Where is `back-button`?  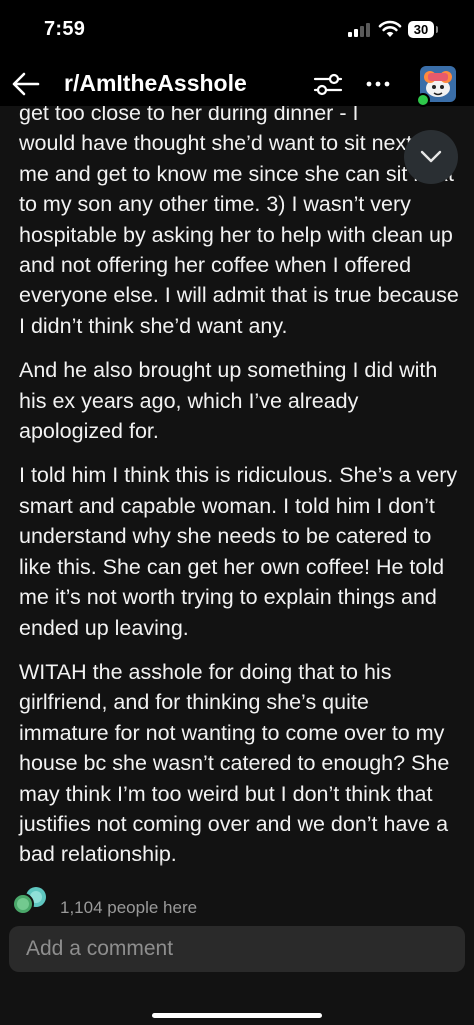
back-button is located at coordinates (26, 84).